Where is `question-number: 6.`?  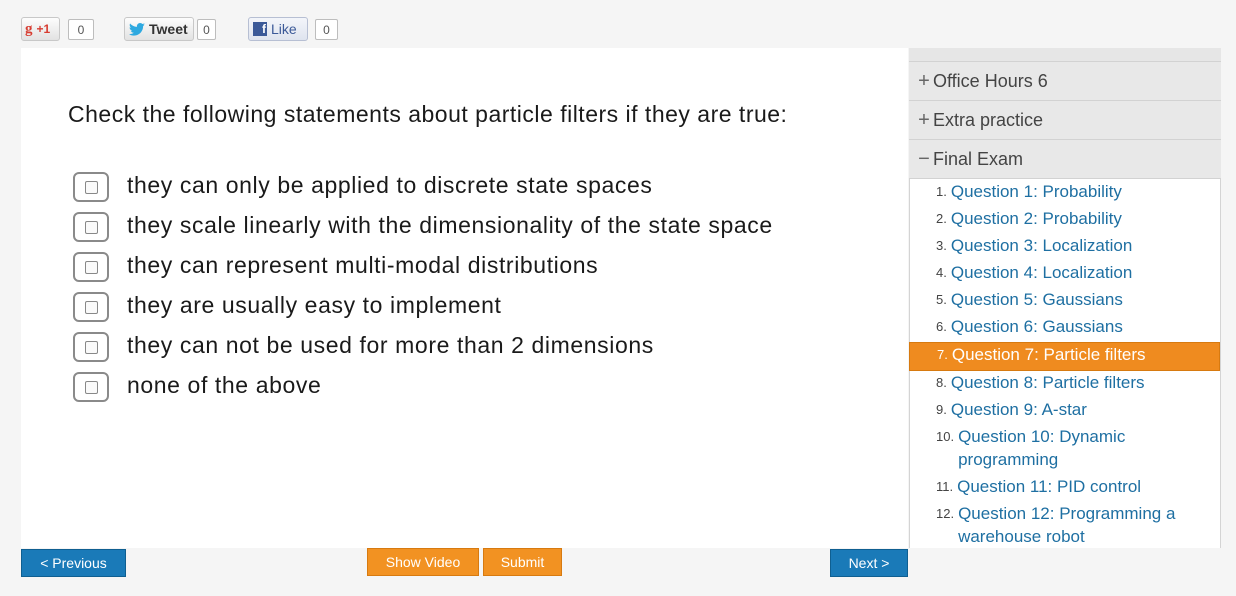 question-number: 6. is located at coordinates (941, 326).